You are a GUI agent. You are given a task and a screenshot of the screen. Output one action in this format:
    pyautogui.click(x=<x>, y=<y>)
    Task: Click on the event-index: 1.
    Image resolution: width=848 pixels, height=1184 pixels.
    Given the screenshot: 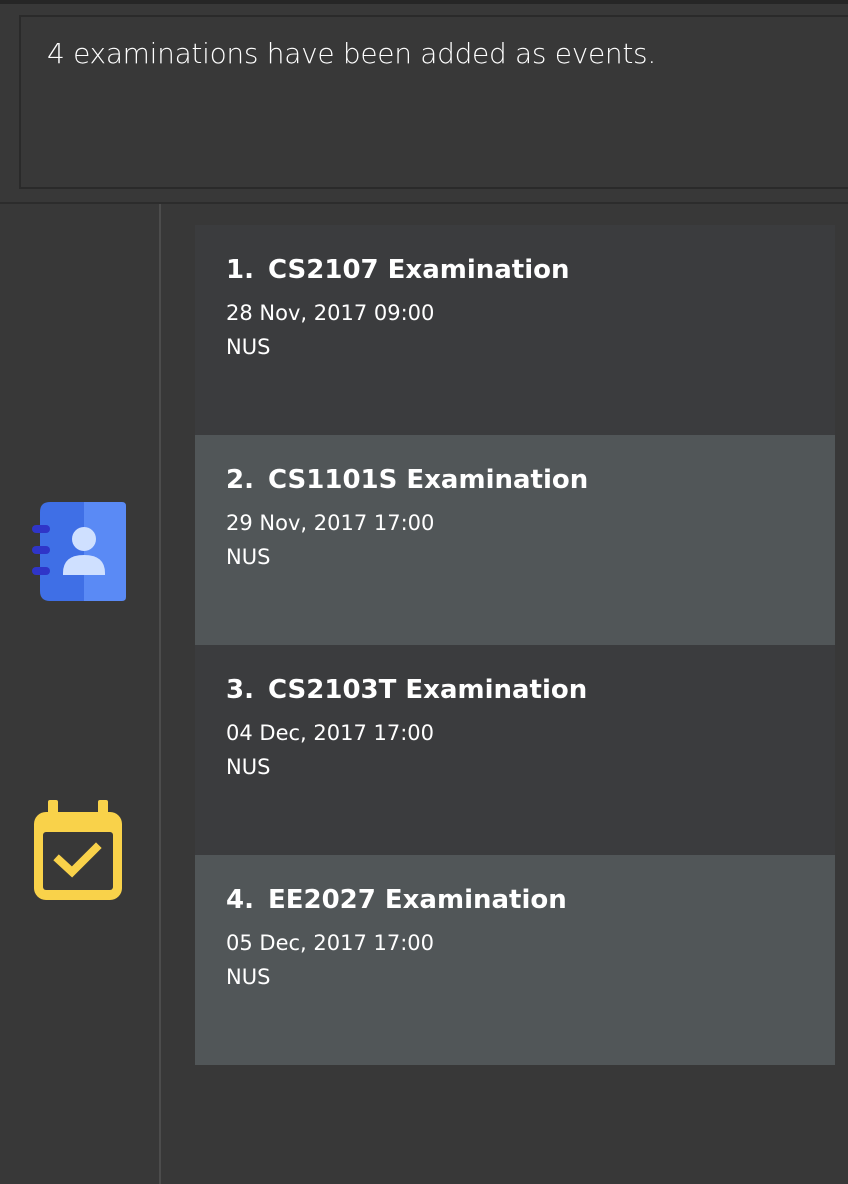 What is the action you would take?
    pyautogui.click(x=240, y=270)
    